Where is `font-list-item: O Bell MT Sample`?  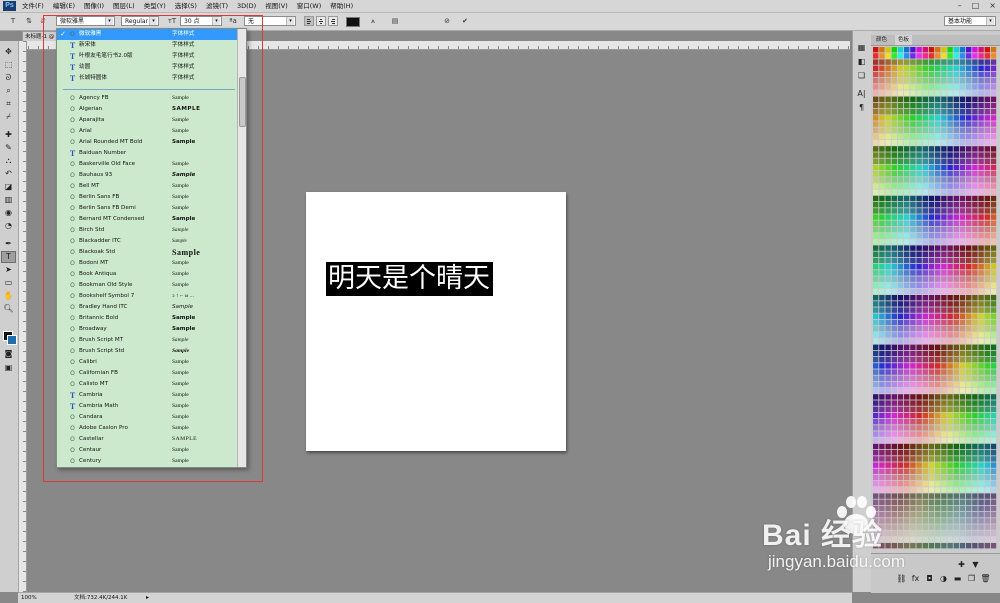 font-list-item: O Bell MT Sample is located at coordinates (147, 186).